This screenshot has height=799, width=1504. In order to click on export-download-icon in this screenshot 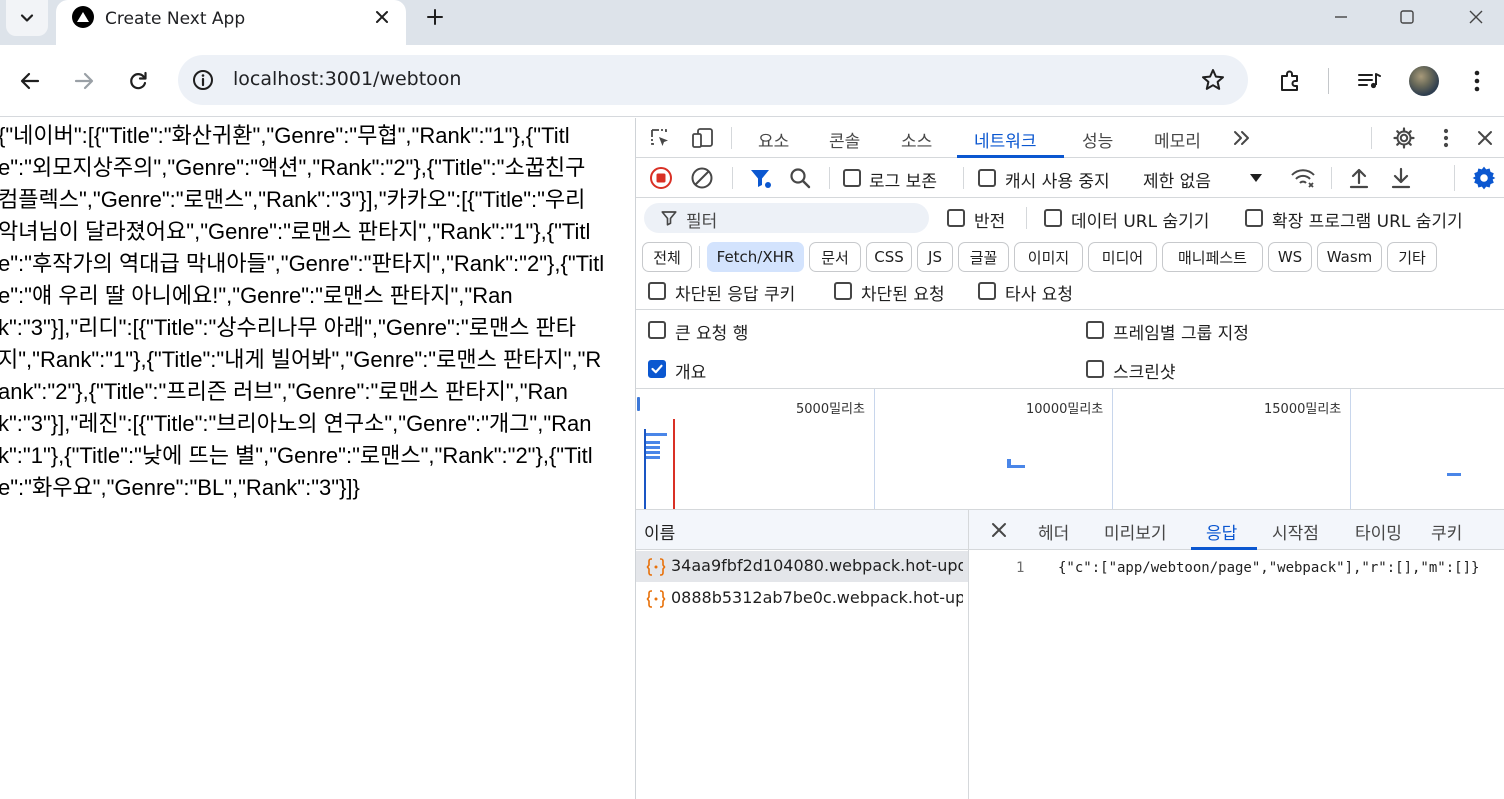, I will do `click(1401, 178)`.